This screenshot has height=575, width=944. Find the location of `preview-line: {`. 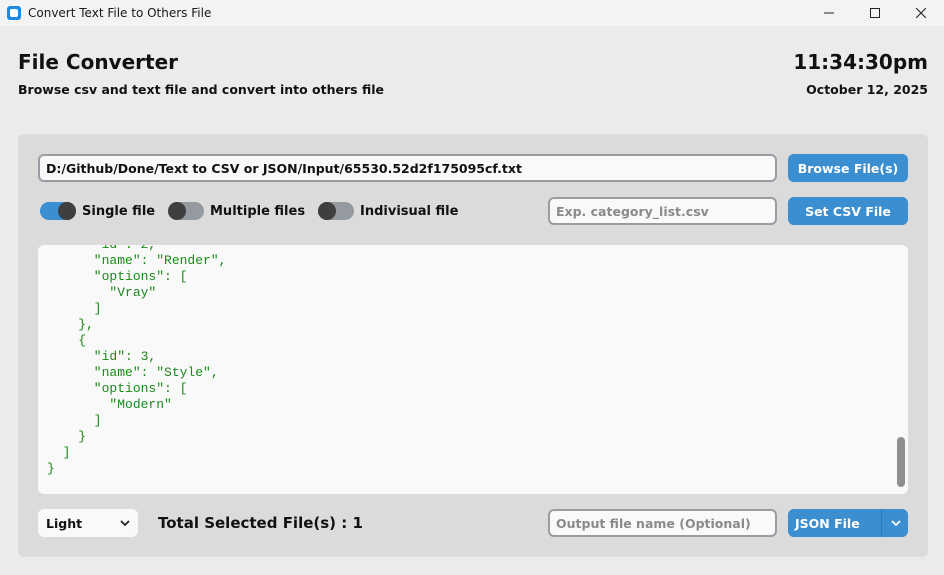

preview-line: { is located at coordinates (67, 340).